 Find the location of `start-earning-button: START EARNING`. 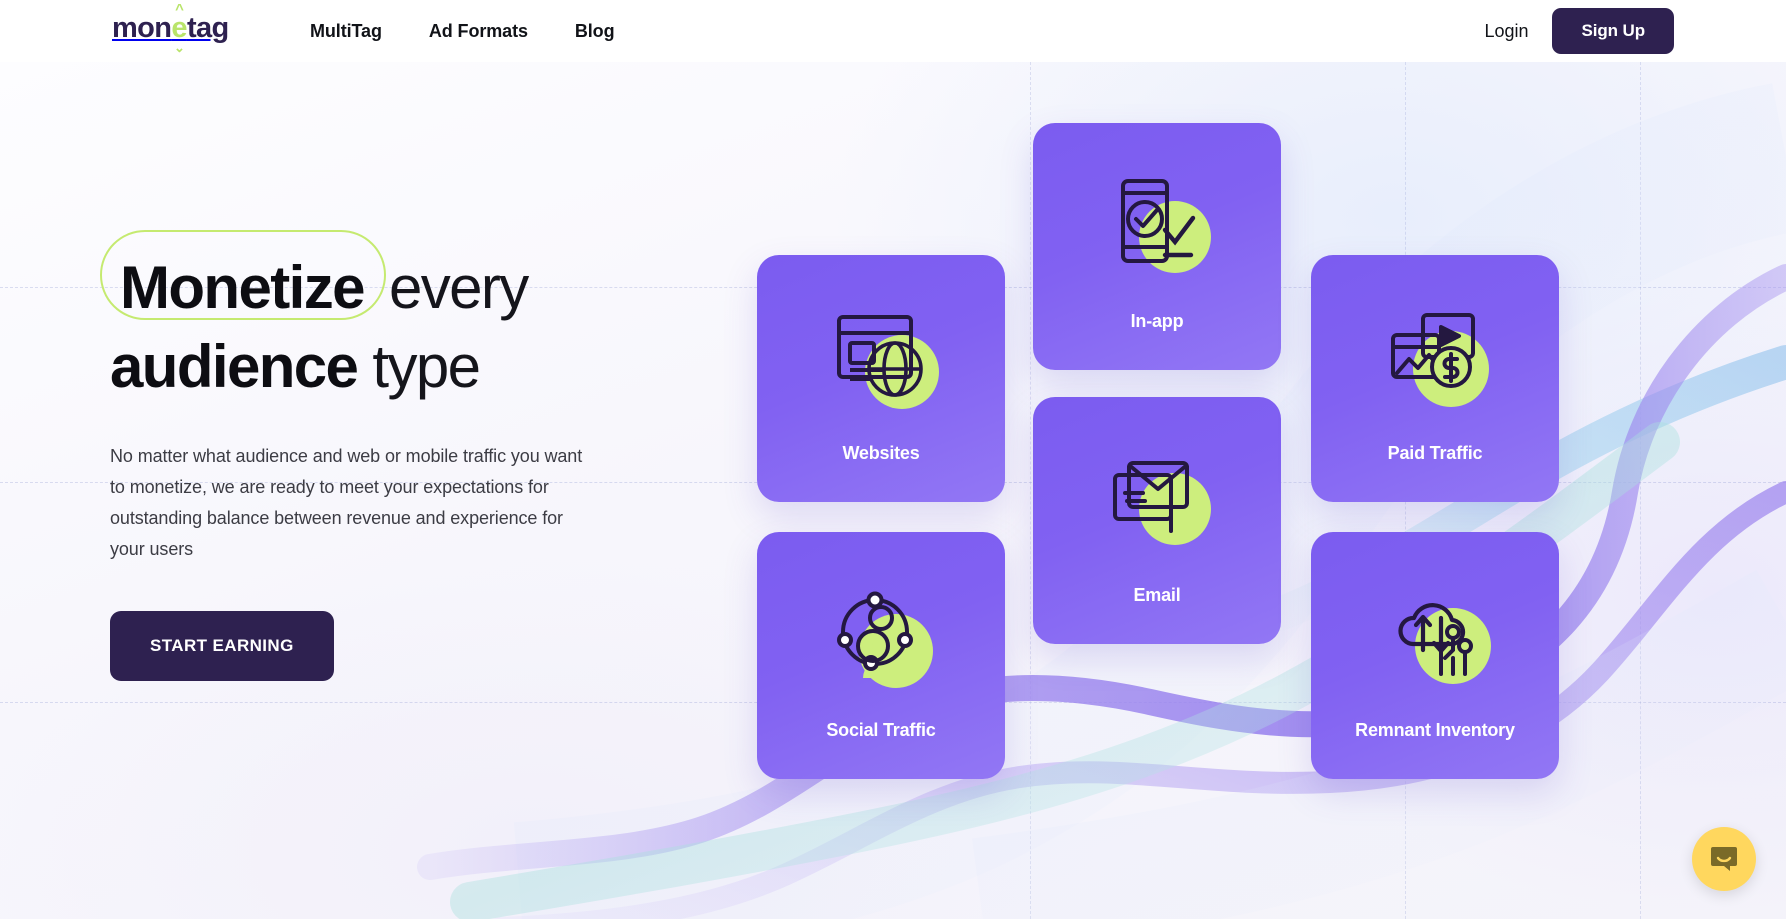

start-earning-button: START EARNING is located at coordinates (222, 646).